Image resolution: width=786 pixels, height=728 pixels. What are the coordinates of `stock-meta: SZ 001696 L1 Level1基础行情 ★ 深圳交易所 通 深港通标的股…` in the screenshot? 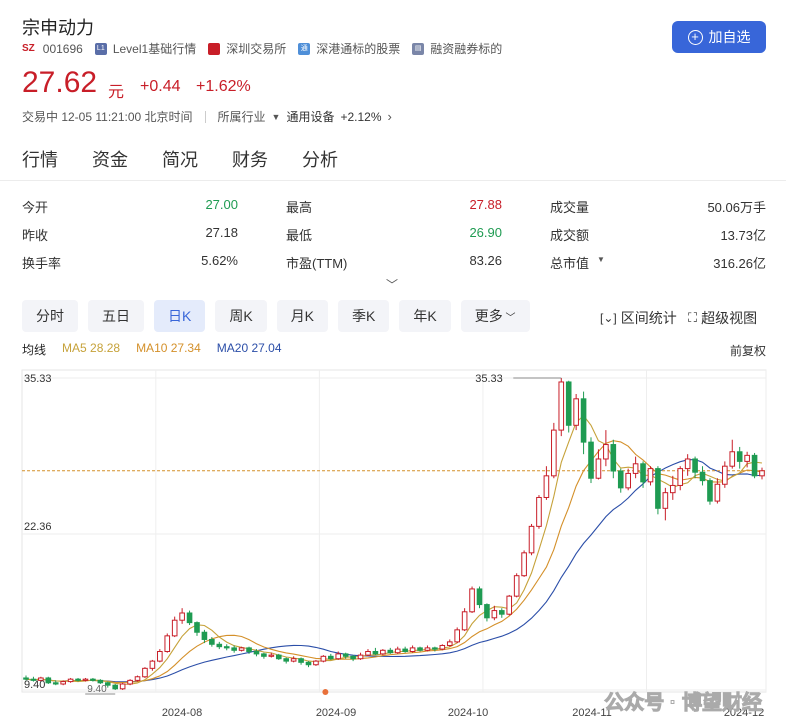 It's located at (262, 48).